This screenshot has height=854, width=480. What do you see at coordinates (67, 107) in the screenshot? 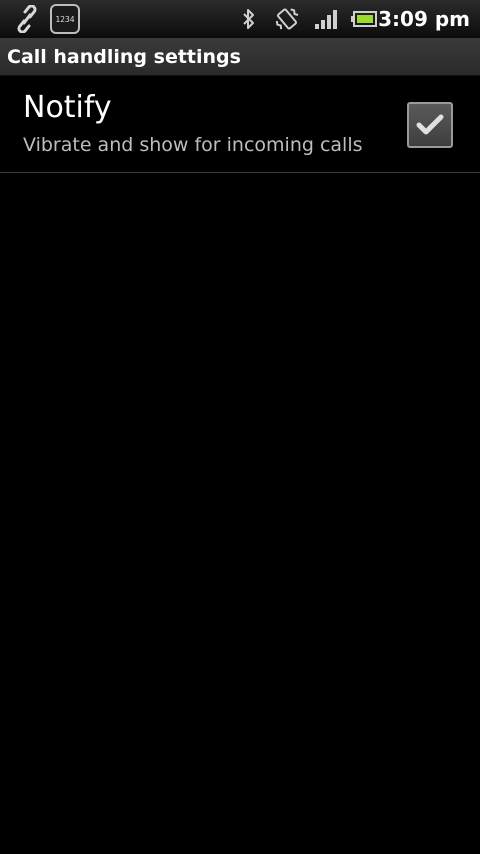
I see `preference-title: Notify` at bounding box center [67, 107].